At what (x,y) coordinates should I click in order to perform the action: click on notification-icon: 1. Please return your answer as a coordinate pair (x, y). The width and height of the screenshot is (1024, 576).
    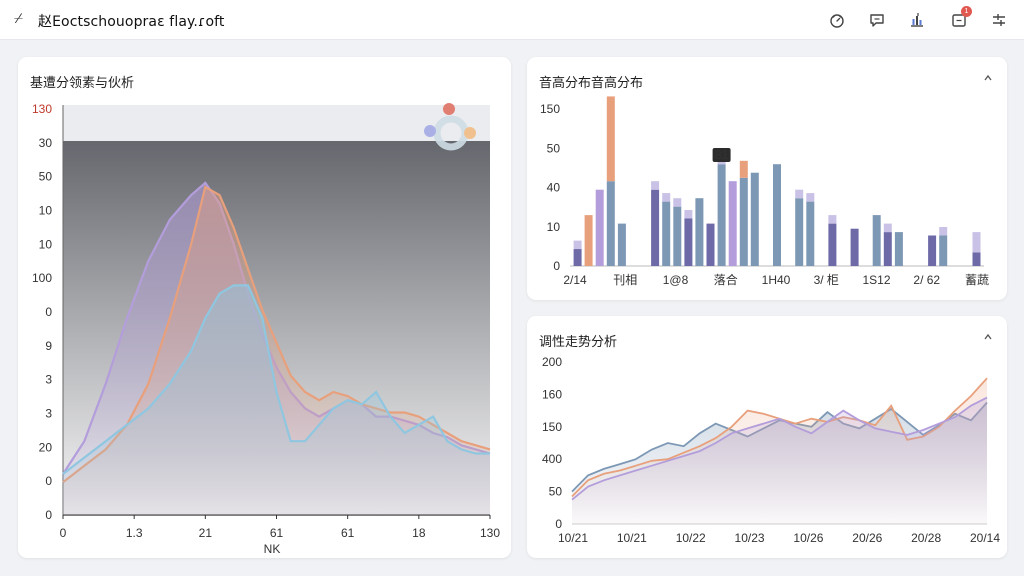
    Looking at the image, I should click on (960, 18).